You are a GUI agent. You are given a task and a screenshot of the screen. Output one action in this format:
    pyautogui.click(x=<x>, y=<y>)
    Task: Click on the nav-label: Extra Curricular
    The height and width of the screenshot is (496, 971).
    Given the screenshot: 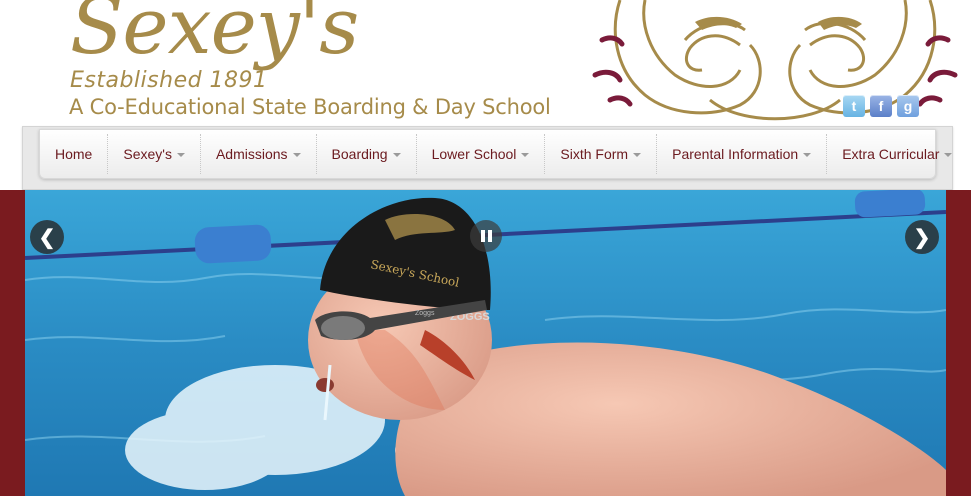 What is the action you would take?
    pyautogui.click(x=891, y=154)
    